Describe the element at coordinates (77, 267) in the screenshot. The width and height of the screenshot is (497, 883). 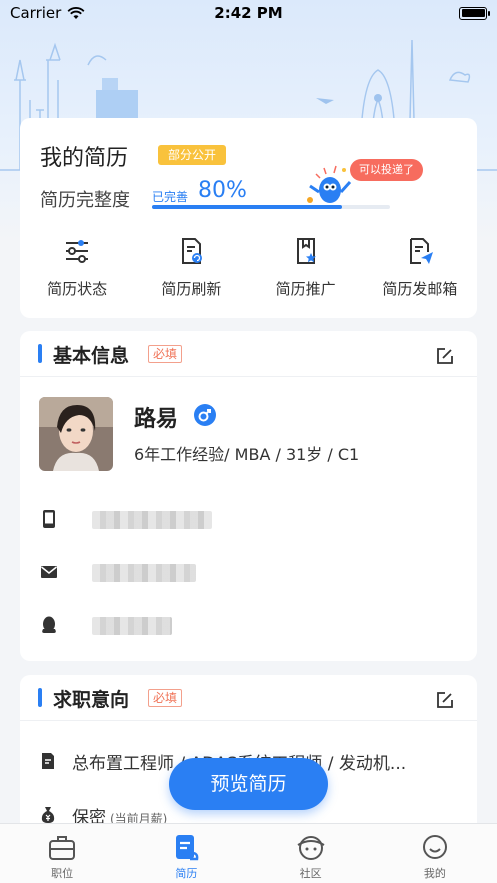
I see `quick-action-status: 简历状态` at that location.